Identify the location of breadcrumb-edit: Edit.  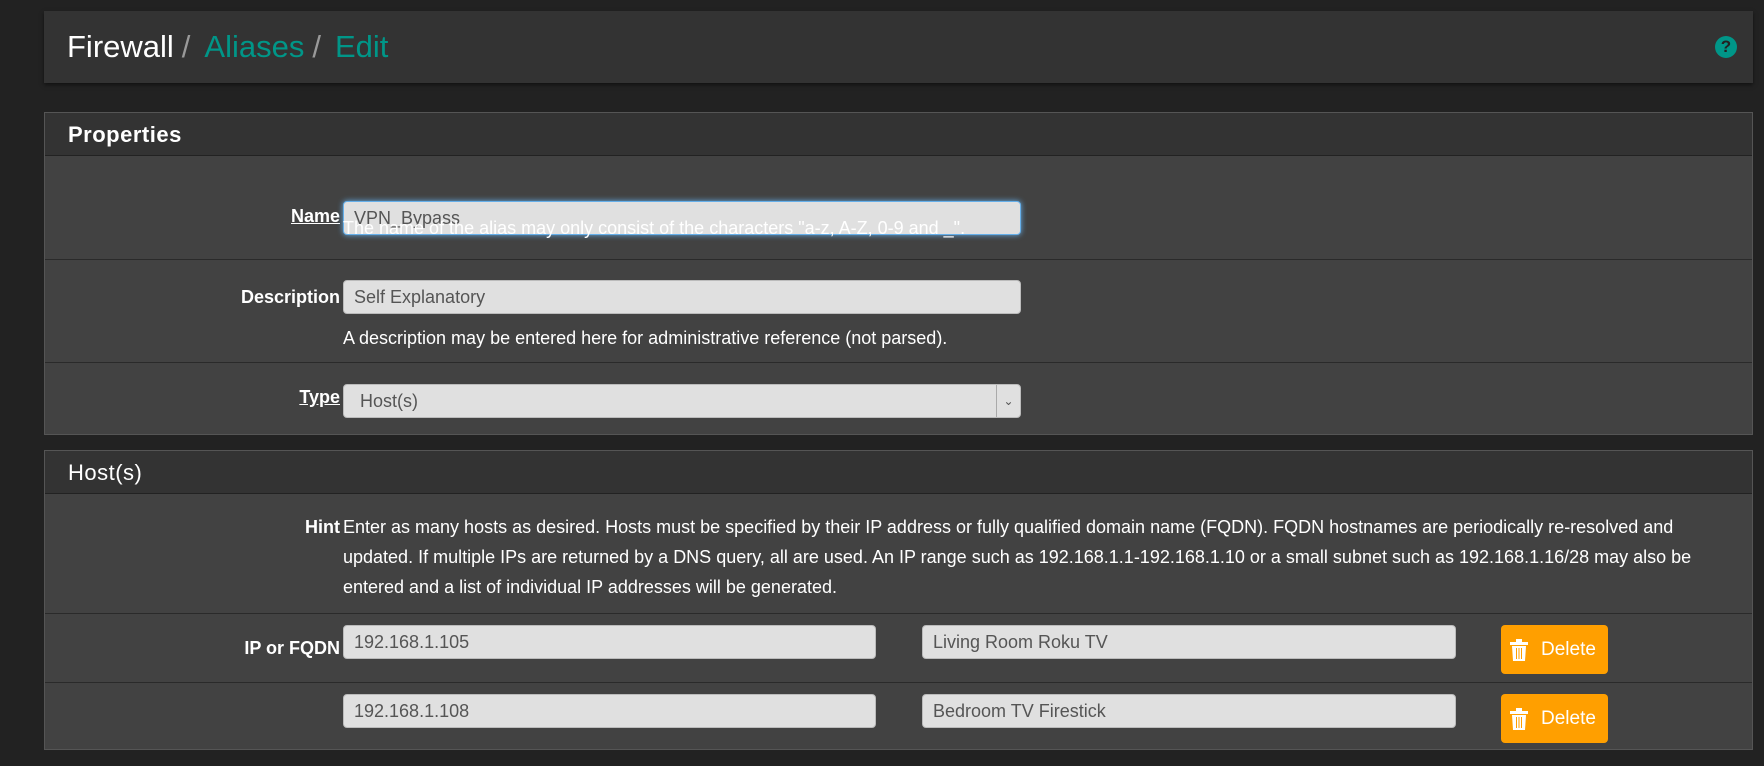
(361, 46).